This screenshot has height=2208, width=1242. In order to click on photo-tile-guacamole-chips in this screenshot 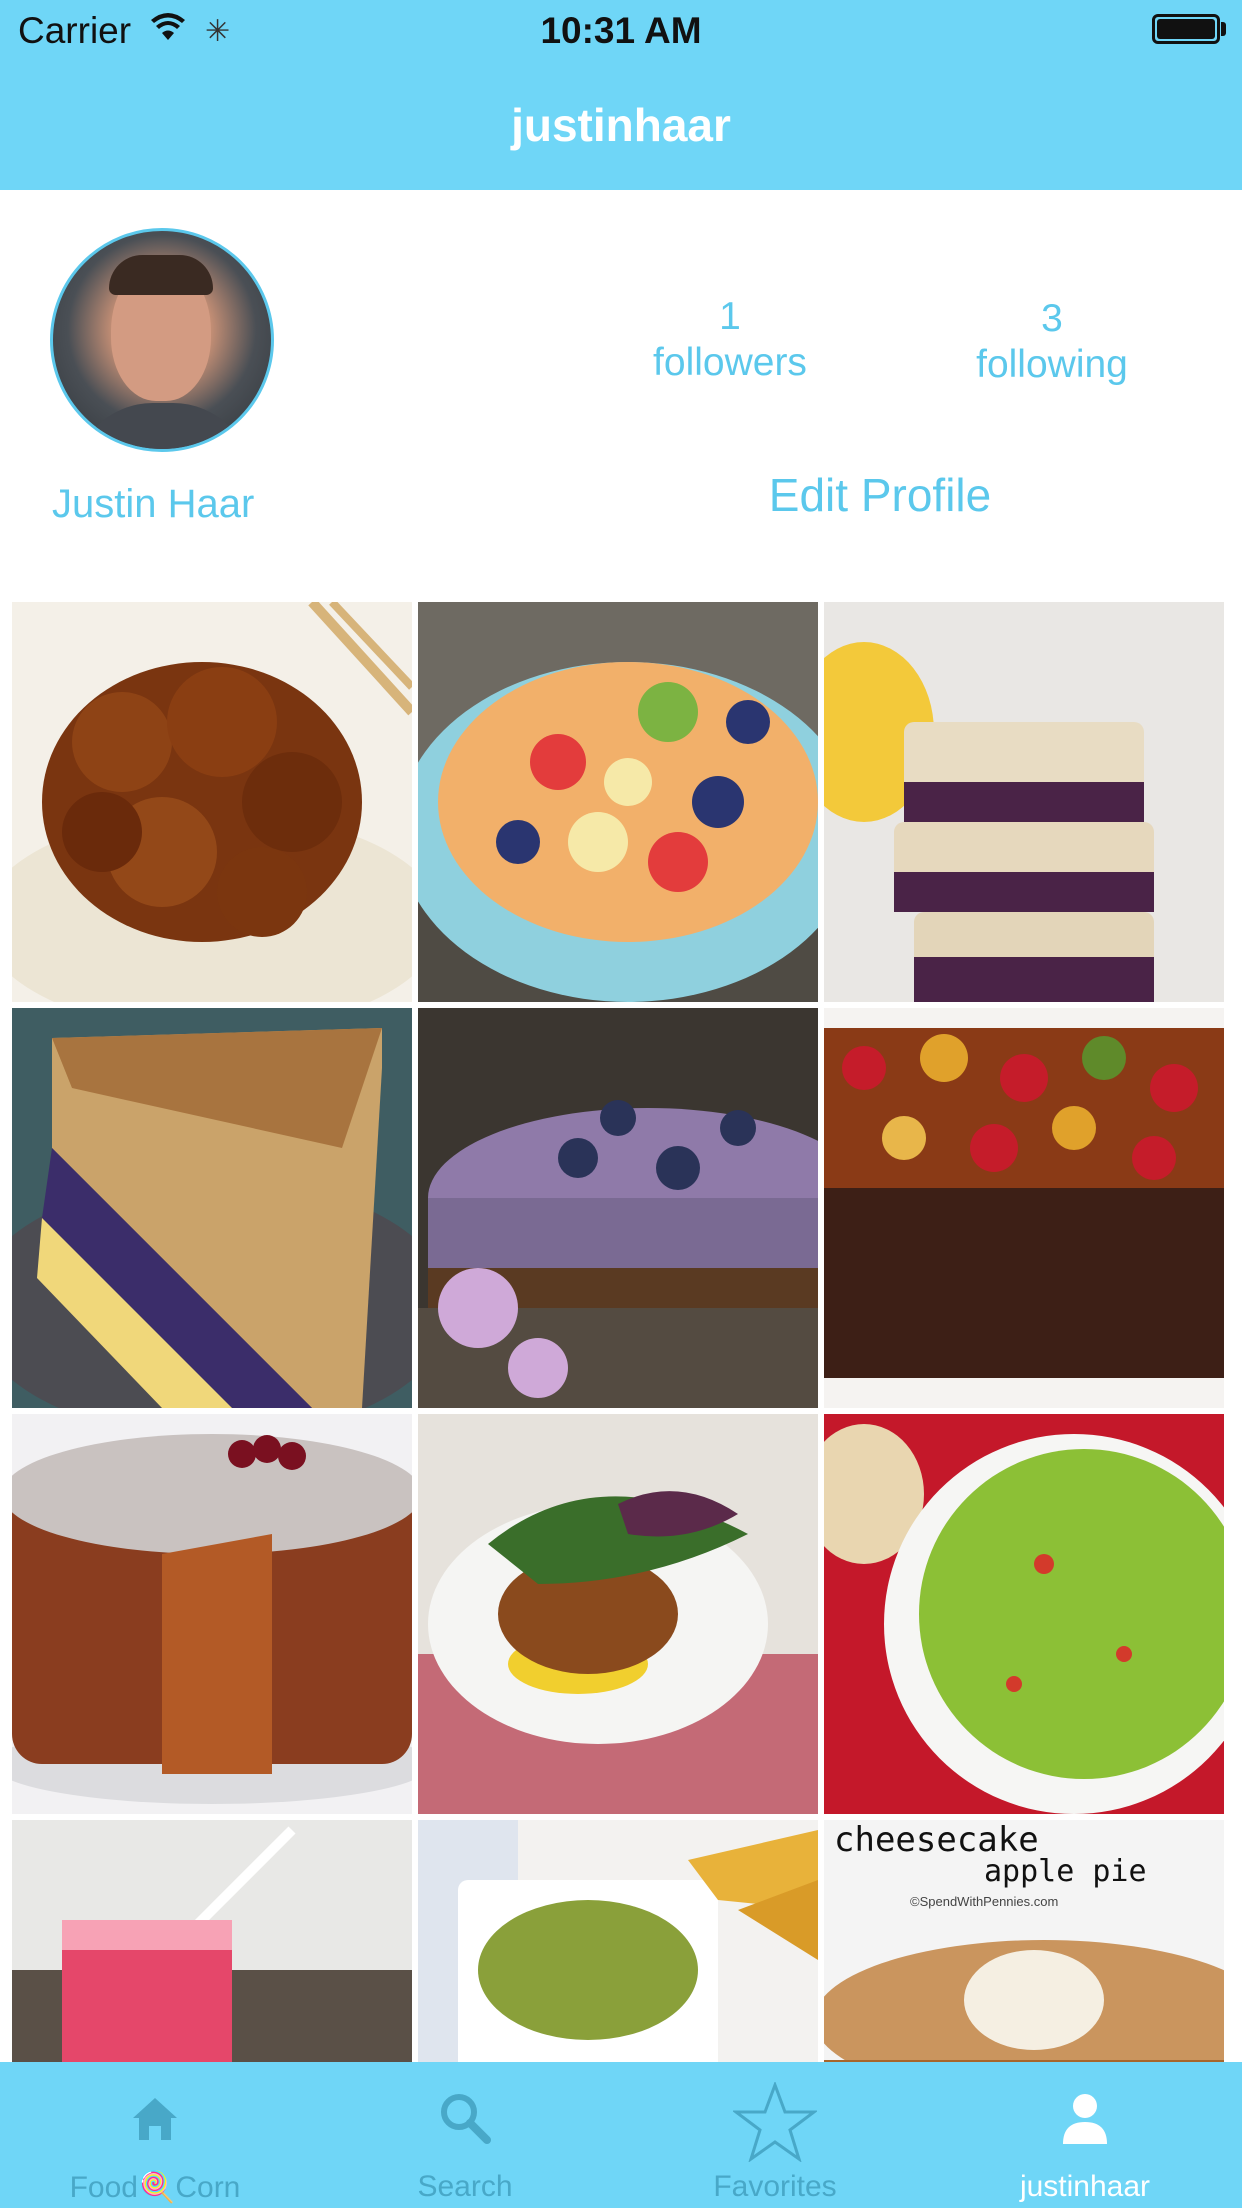, I will do `click(618, 1941)`.